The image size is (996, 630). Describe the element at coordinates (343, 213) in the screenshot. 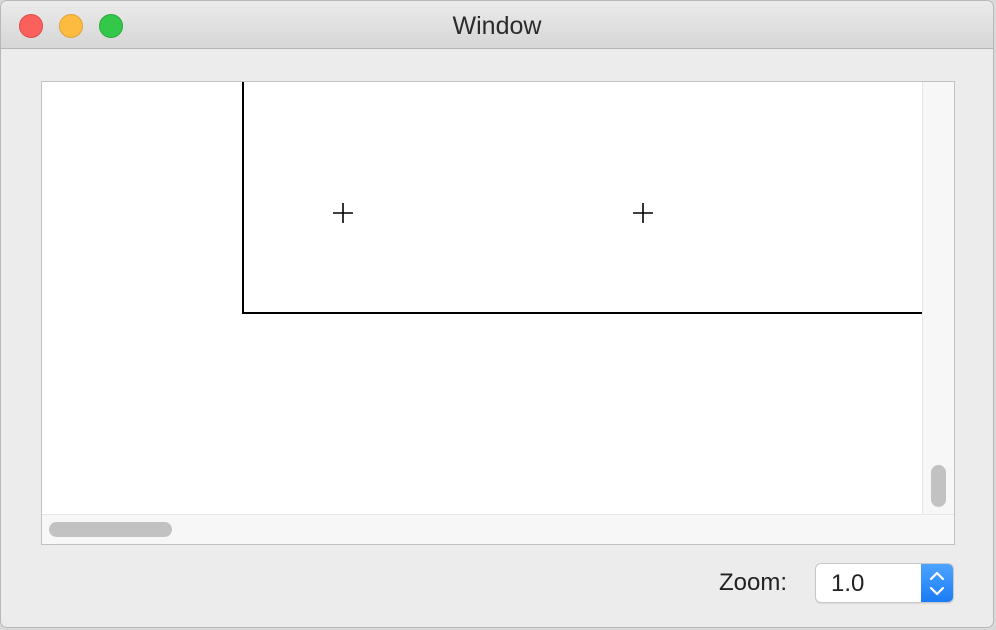

I see `crosshair-marker-left` at that location.